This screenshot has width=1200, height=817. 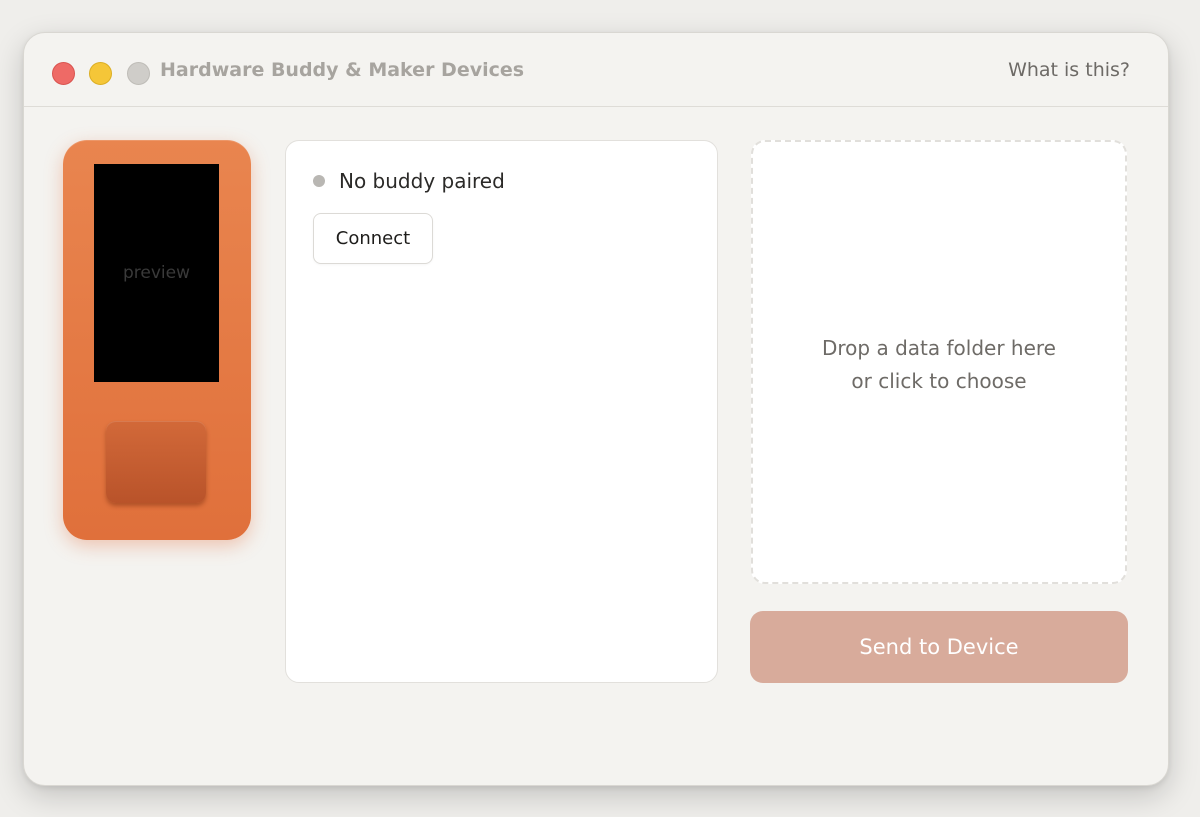 I want to click on connect-button: Connect, so click(x=373, y=238).